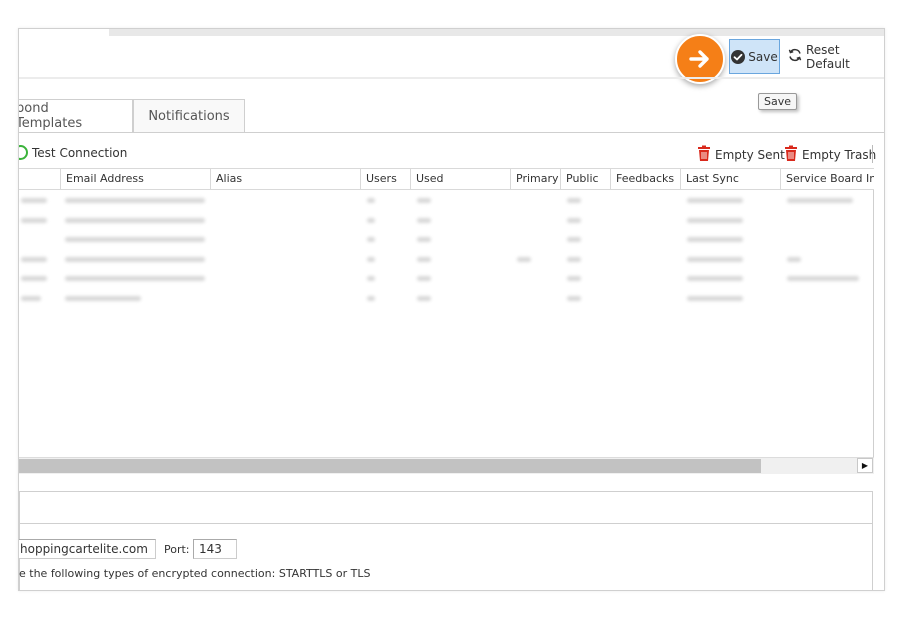  Describe the element at coordinates (646, 179) in the screenshot. I see `col-header-feedbacks: Feedbacks` at that location.